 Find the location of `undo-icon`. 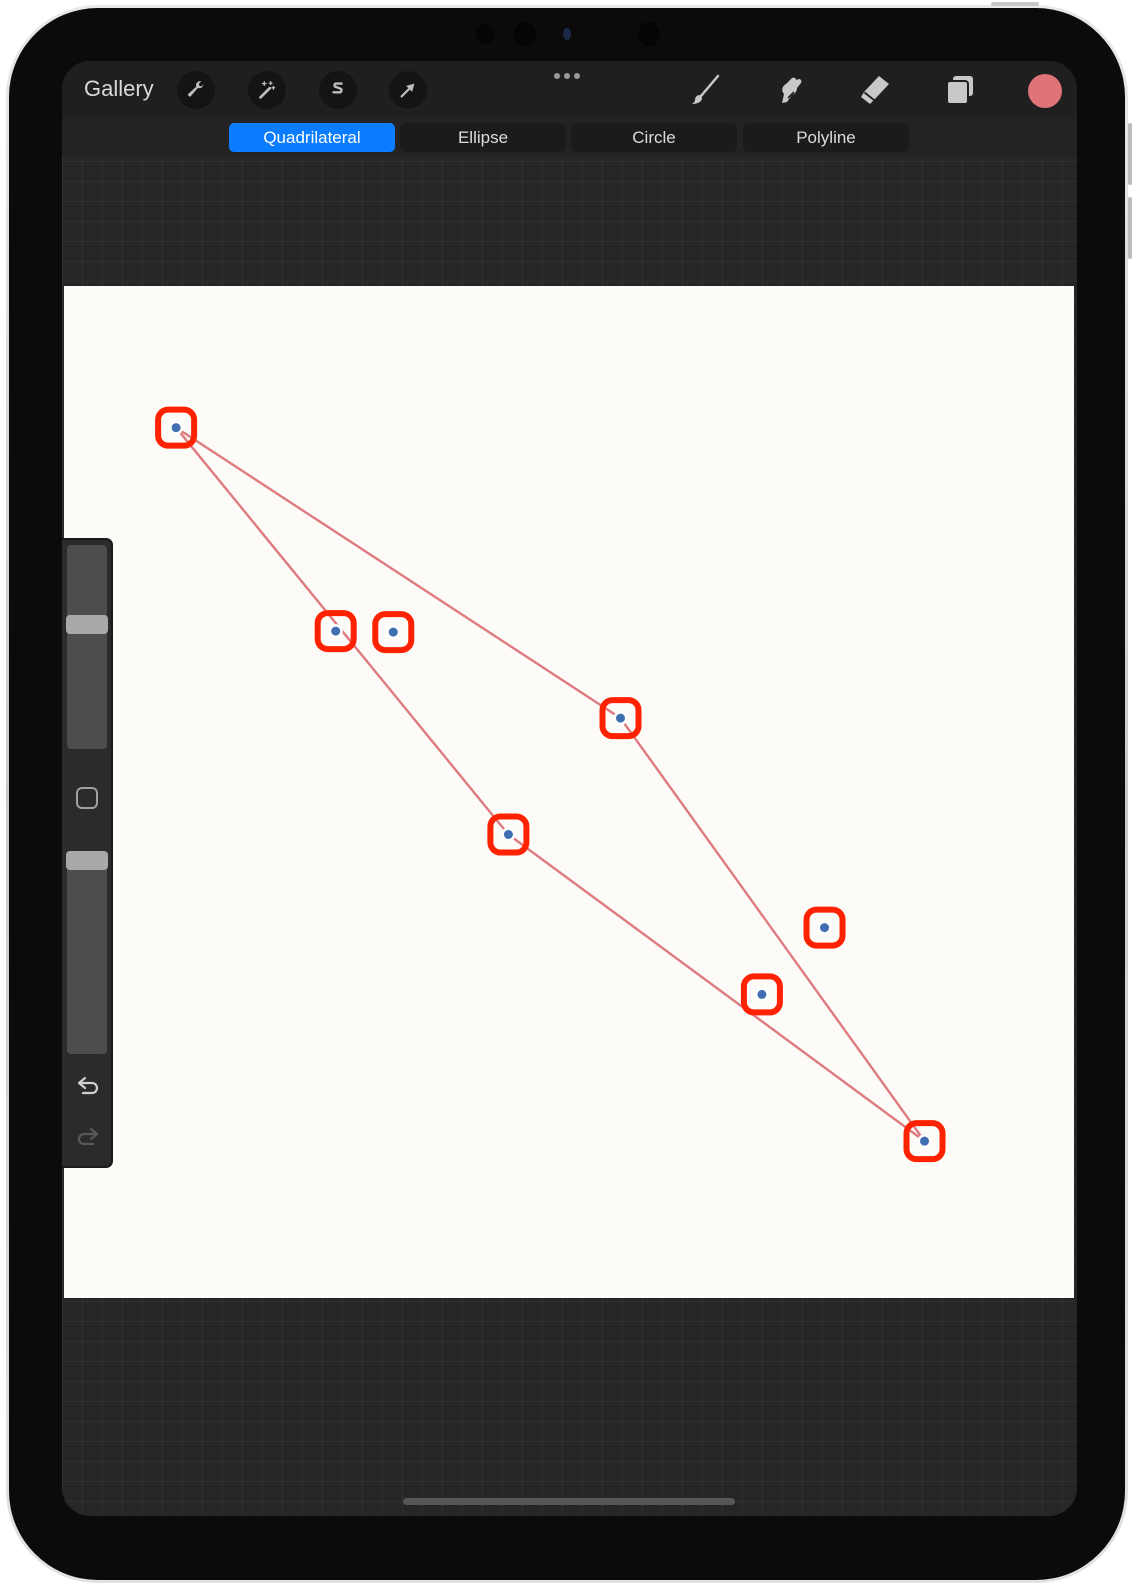

undo-icon is located at coordinates (88, 1085).